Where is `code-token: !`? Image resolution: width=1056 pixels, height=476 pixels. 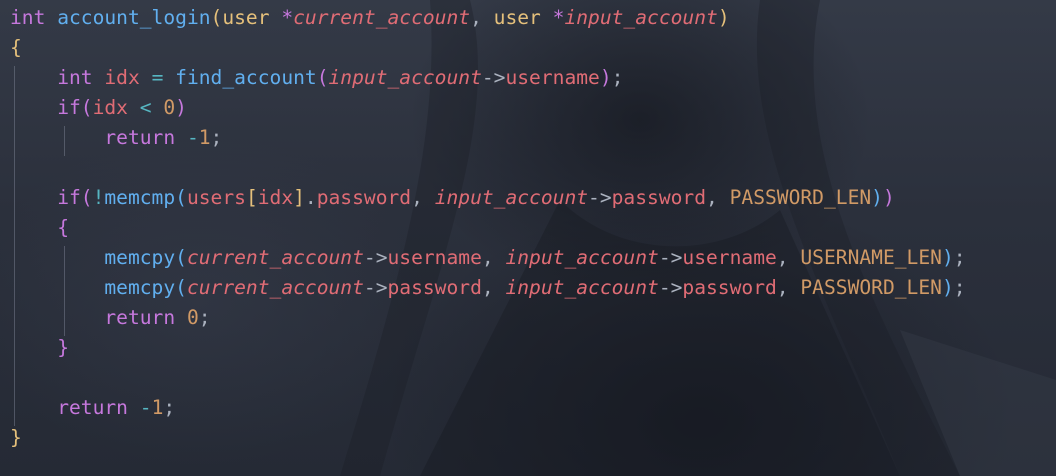 code-token: ! is located at coordinates (98, 197).